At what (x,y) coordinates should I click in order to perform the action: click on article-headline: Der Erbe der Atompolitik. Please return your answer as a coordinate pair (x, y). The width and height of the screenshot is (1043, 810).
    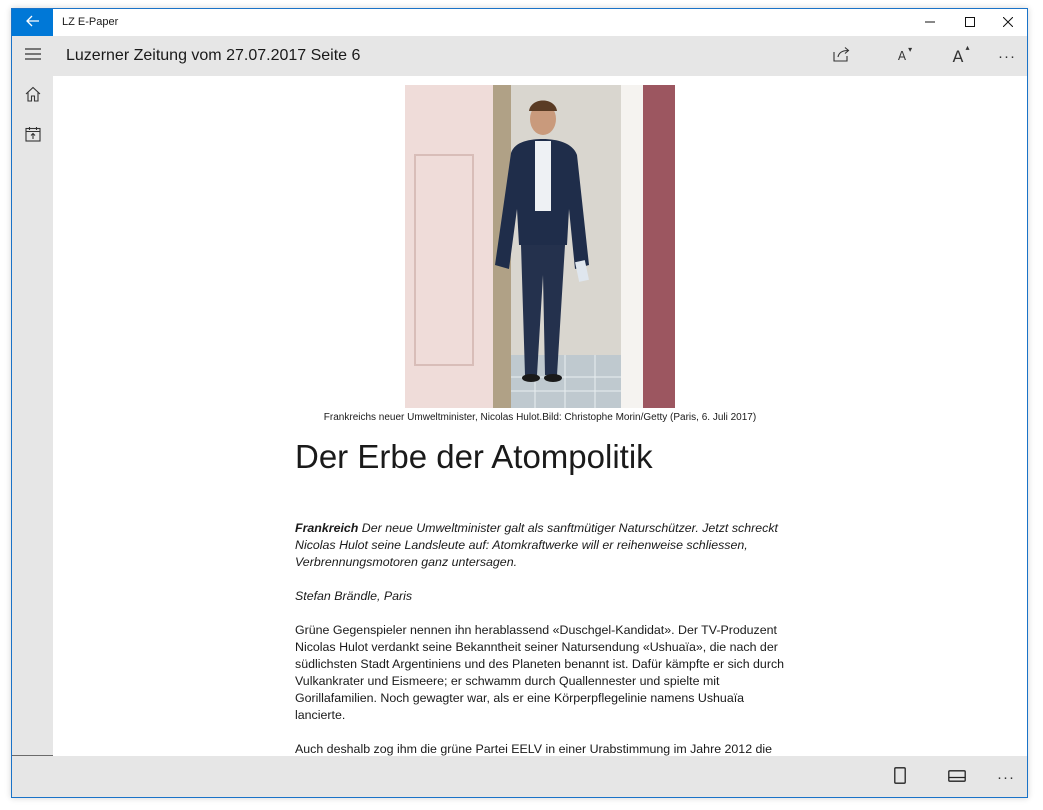
    Looking at the image, I should click on (474, 456).